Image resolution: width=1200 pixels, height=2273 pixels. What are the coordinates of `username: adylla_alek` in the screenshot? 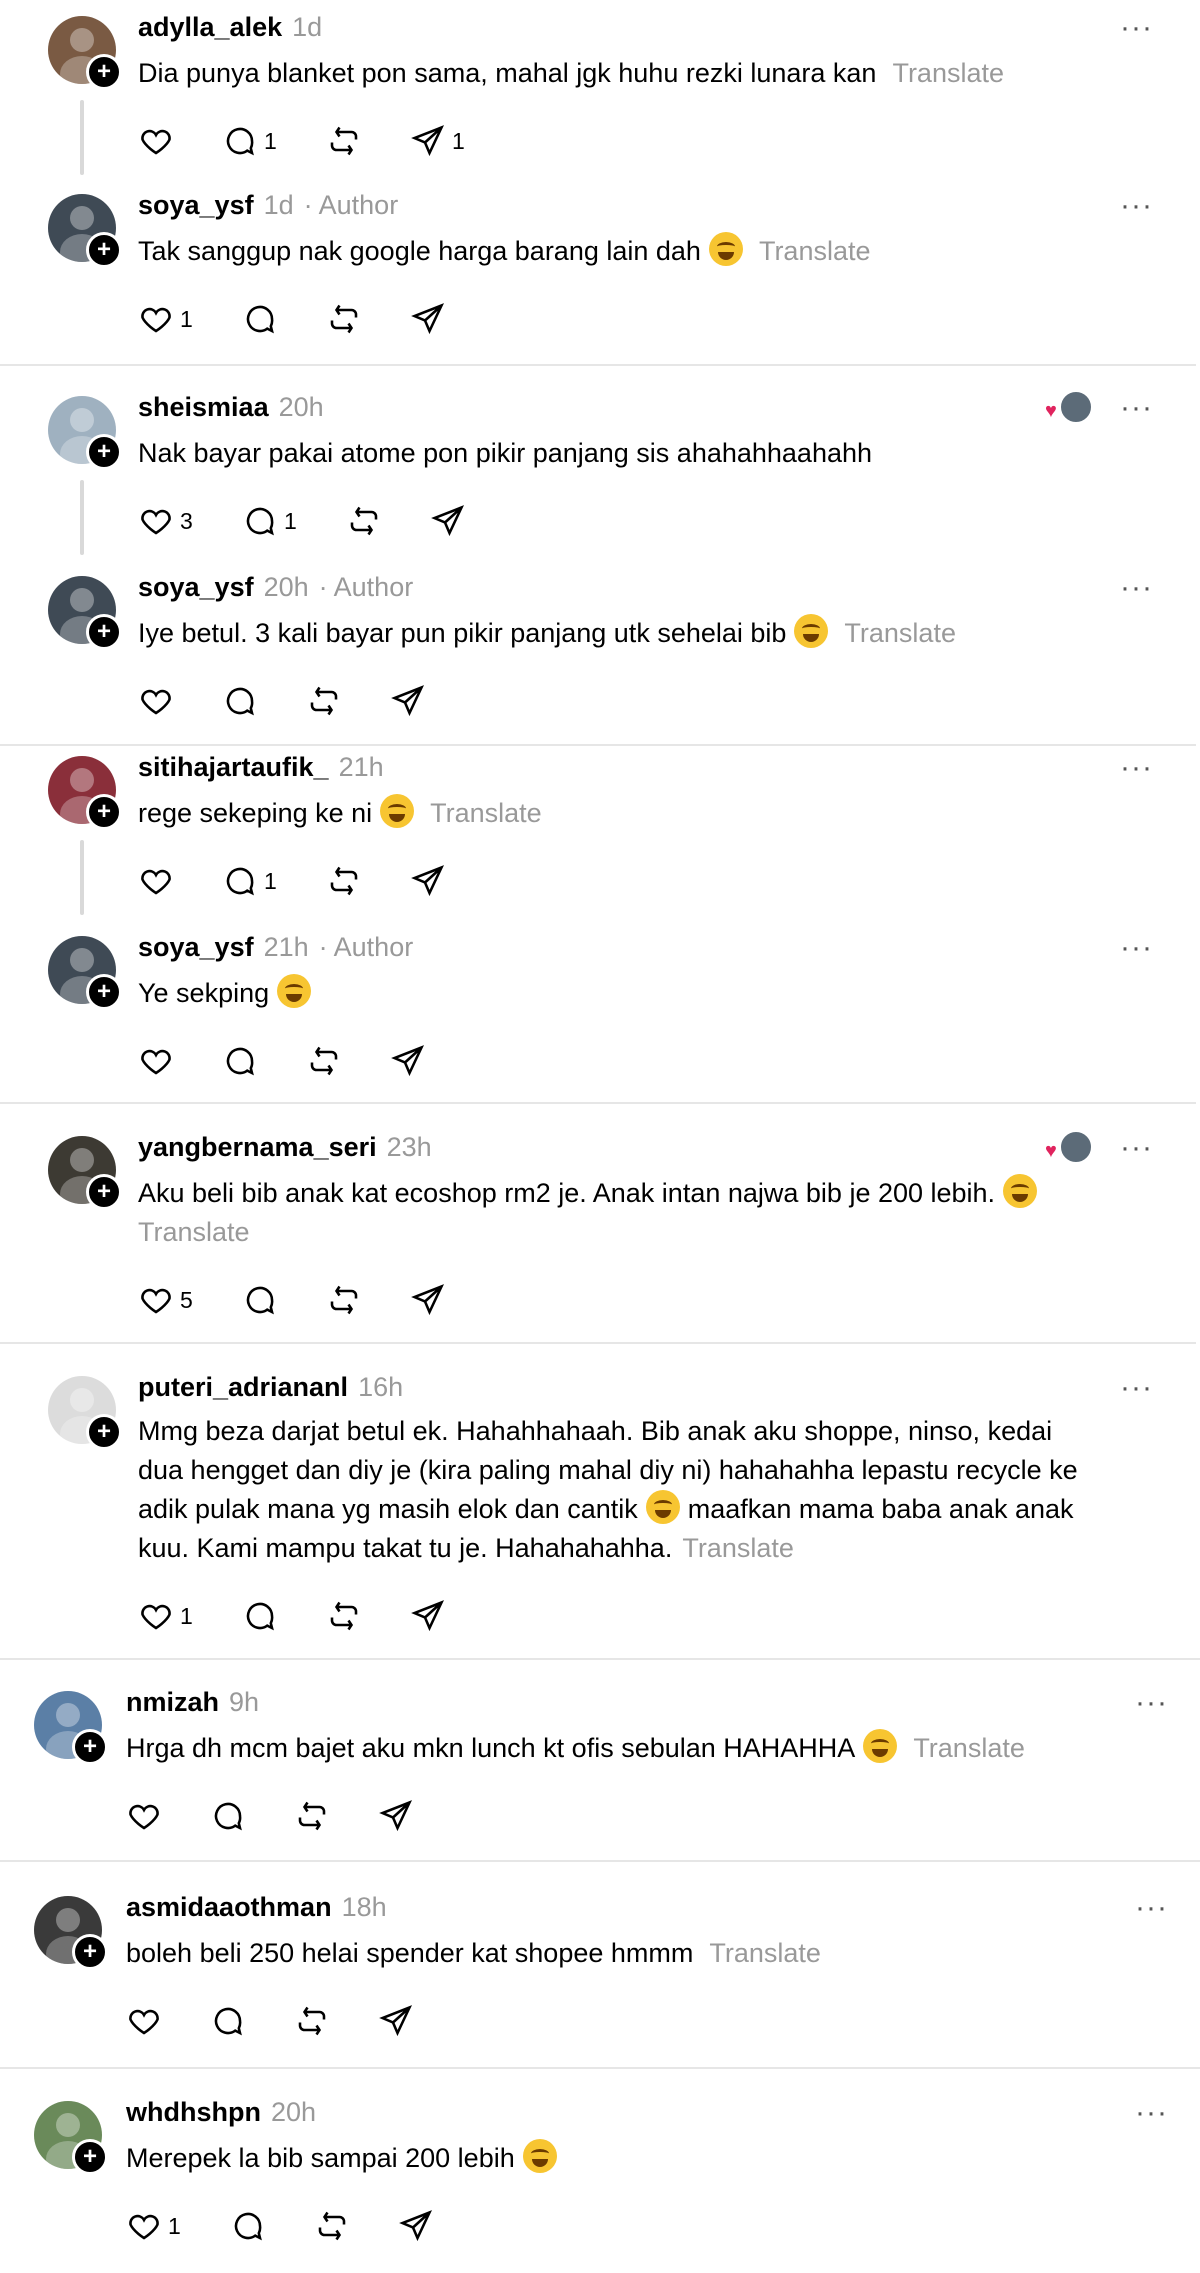 It's located at (210, 27).